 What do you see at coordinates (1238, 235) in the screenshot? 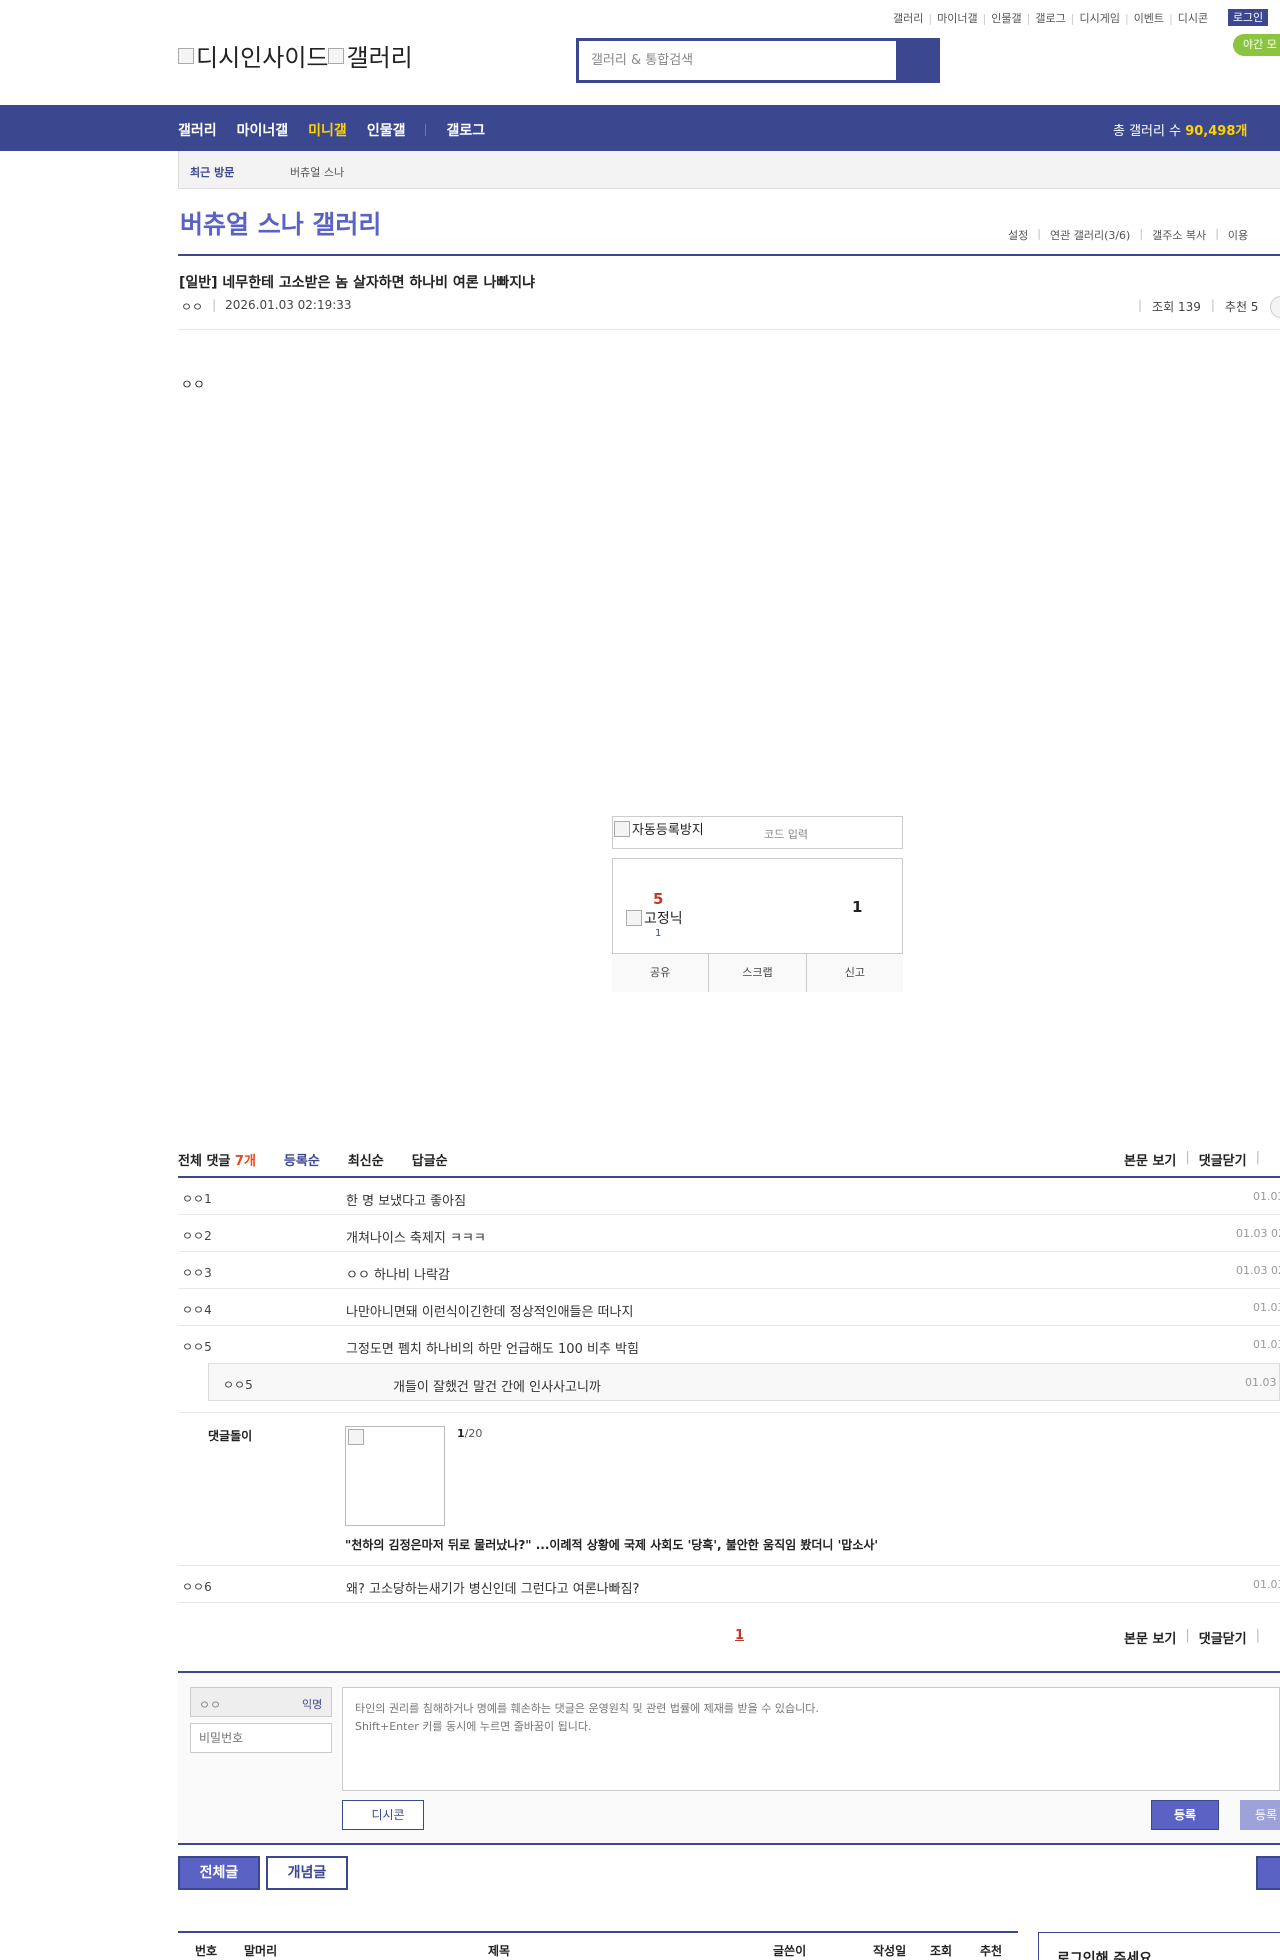
I see `gallery-usage: 이용` at bounding box center [1238, 235].